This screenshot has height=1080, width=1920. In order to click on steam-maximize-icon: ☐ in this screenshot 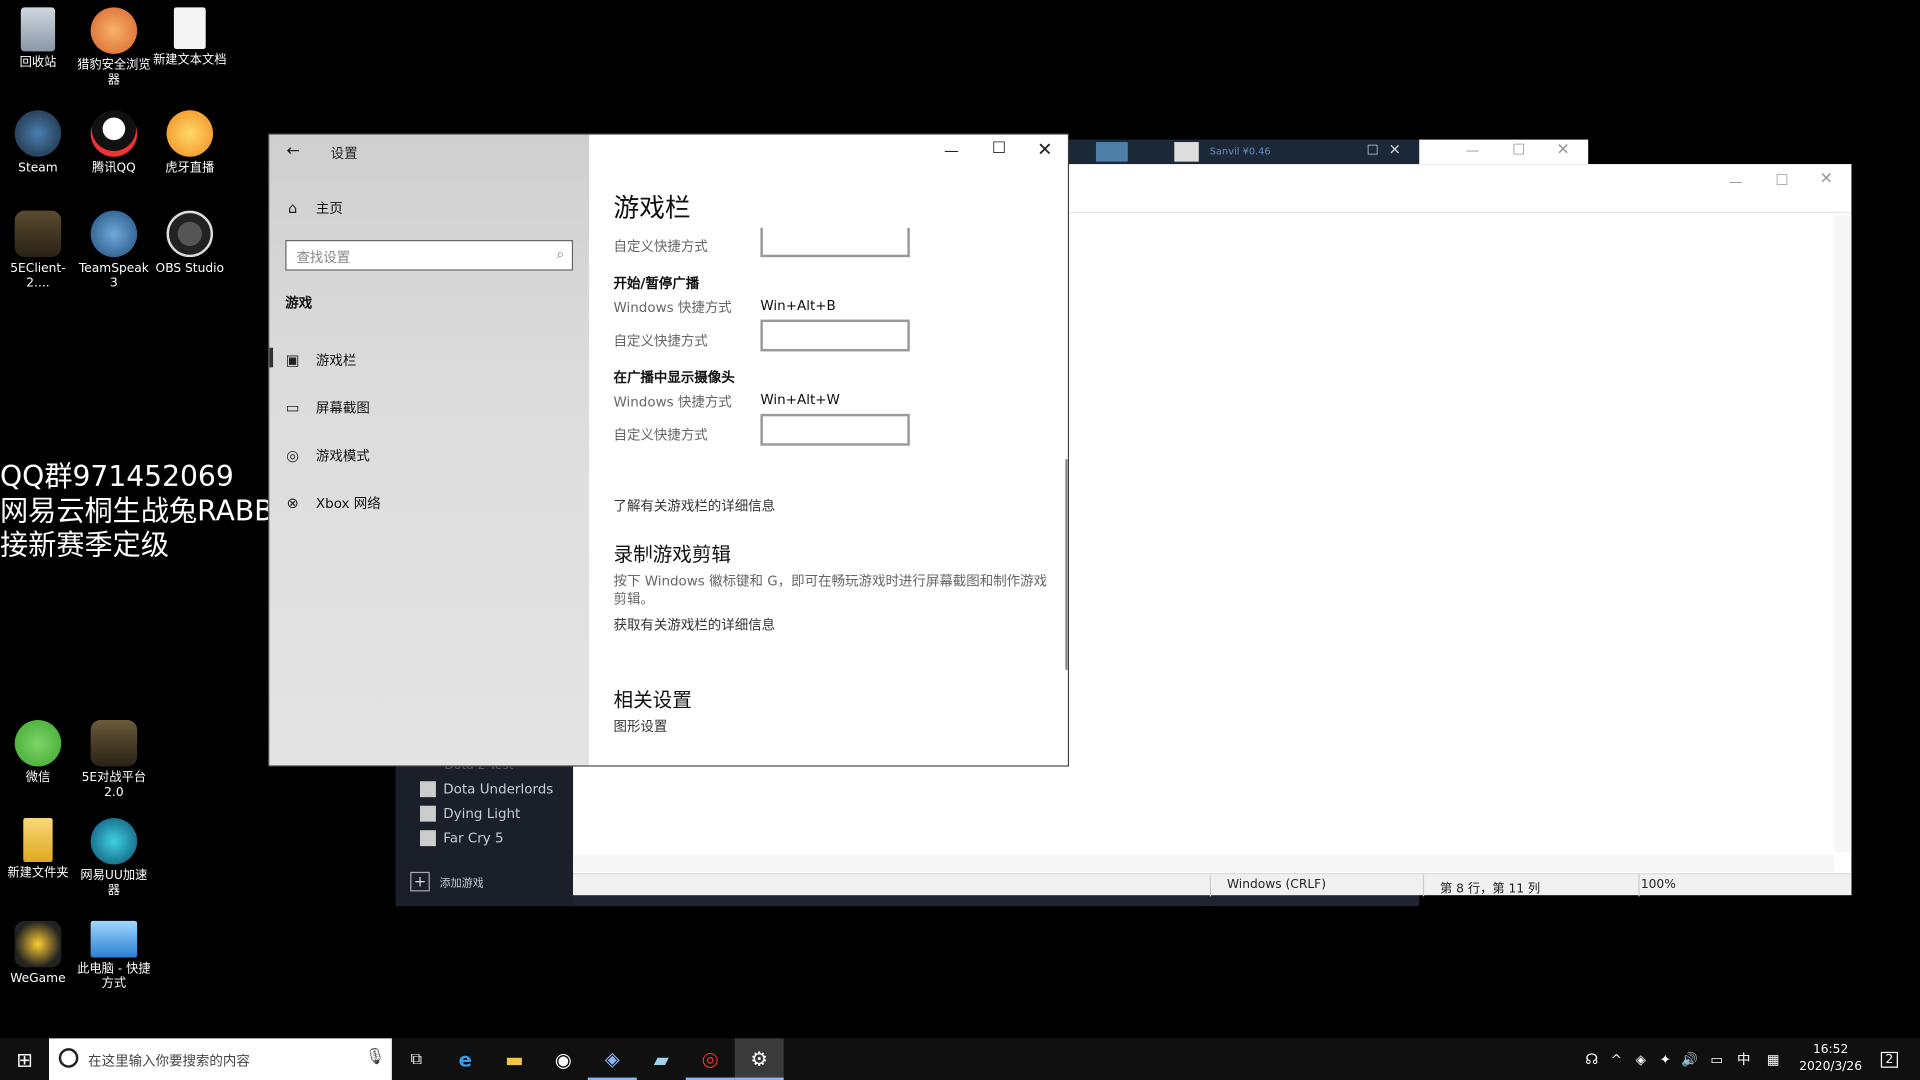, I will do `click(1373, 150)`.